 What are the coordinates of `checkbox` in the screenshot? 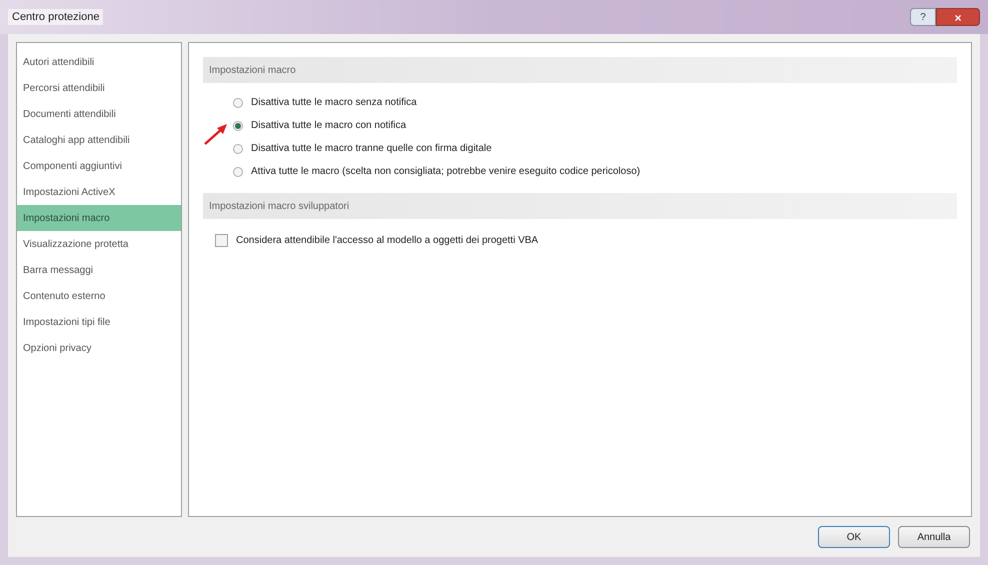 It's located at (221, 240).